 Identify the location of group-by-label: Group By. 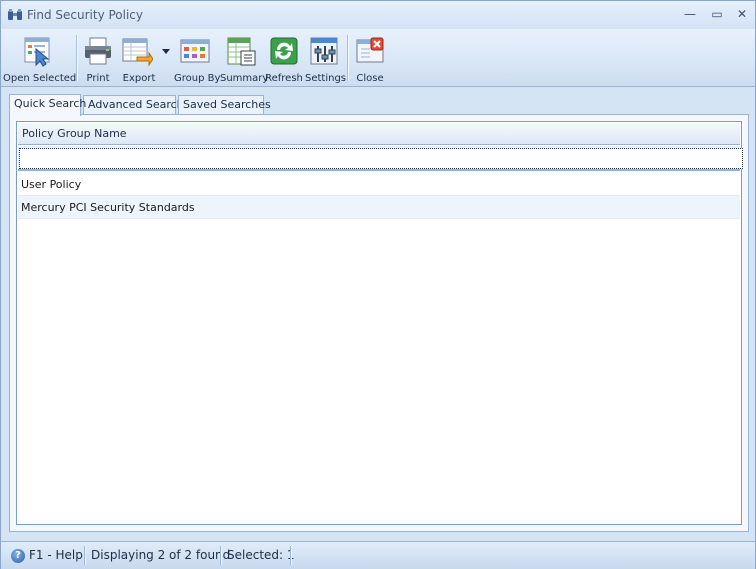
(197, 78).